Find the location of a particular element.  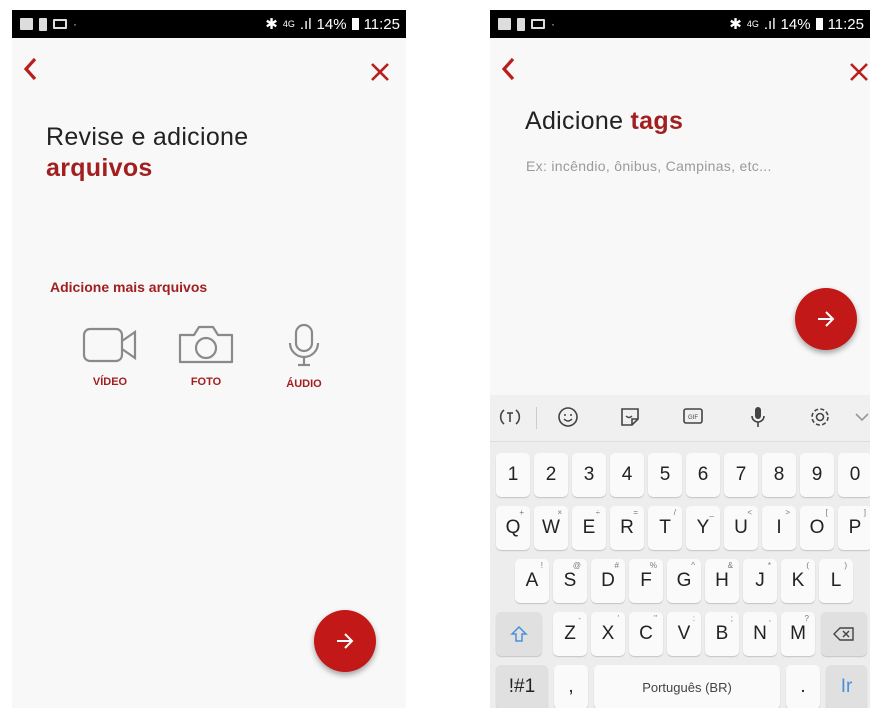

battery-icon is located at coordinates (355, 24).